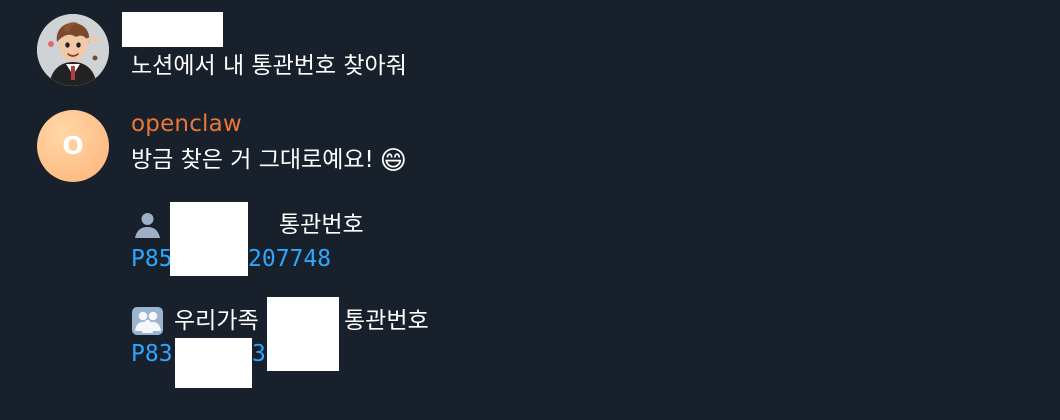 The width and height of the screenshot is (1060, 420). I want to click on family-entry-label: 우리가족 통관번호, so click(280, 321).